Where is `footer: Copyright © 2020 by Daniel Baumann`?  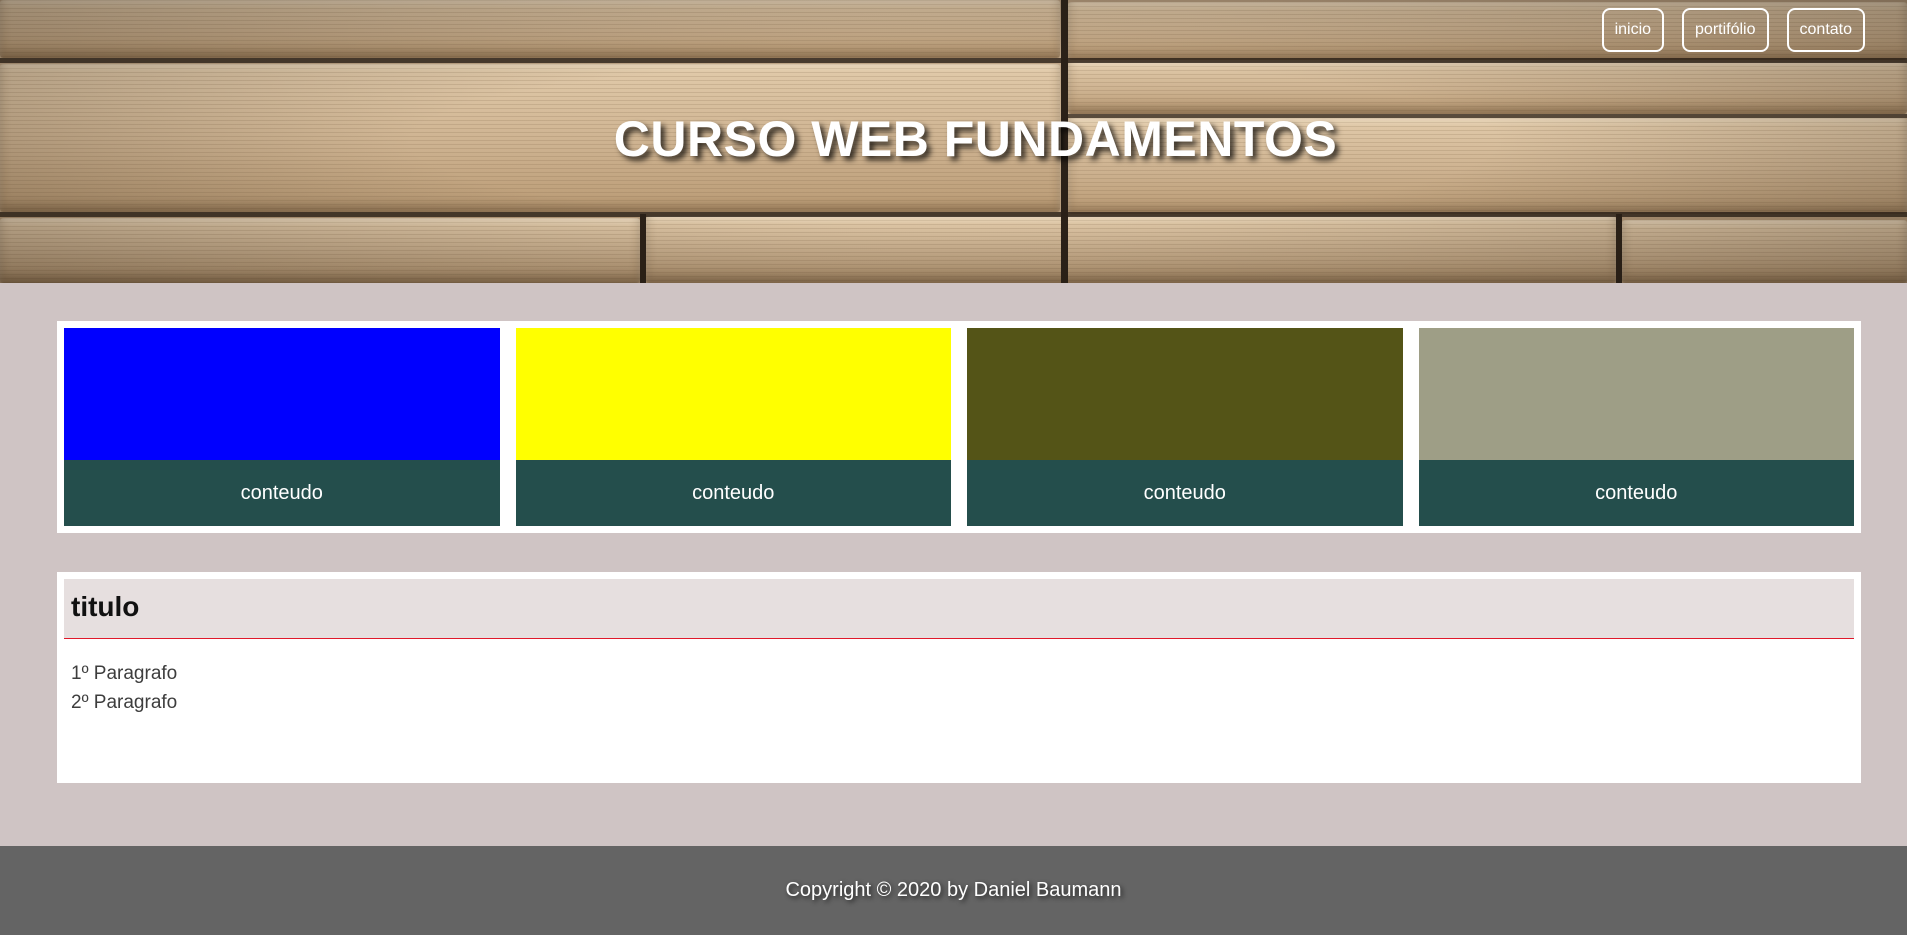 footer: Copyright © 2020 by Daniel Baumann is located at coordinates (953, 890).